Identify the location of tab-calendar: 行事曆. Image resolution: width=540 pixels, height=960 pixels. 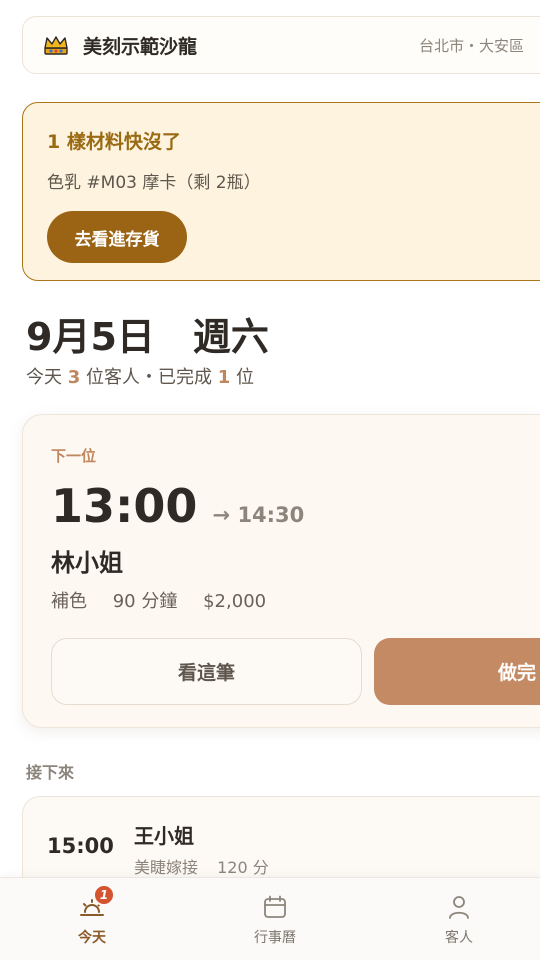
(275, 919).